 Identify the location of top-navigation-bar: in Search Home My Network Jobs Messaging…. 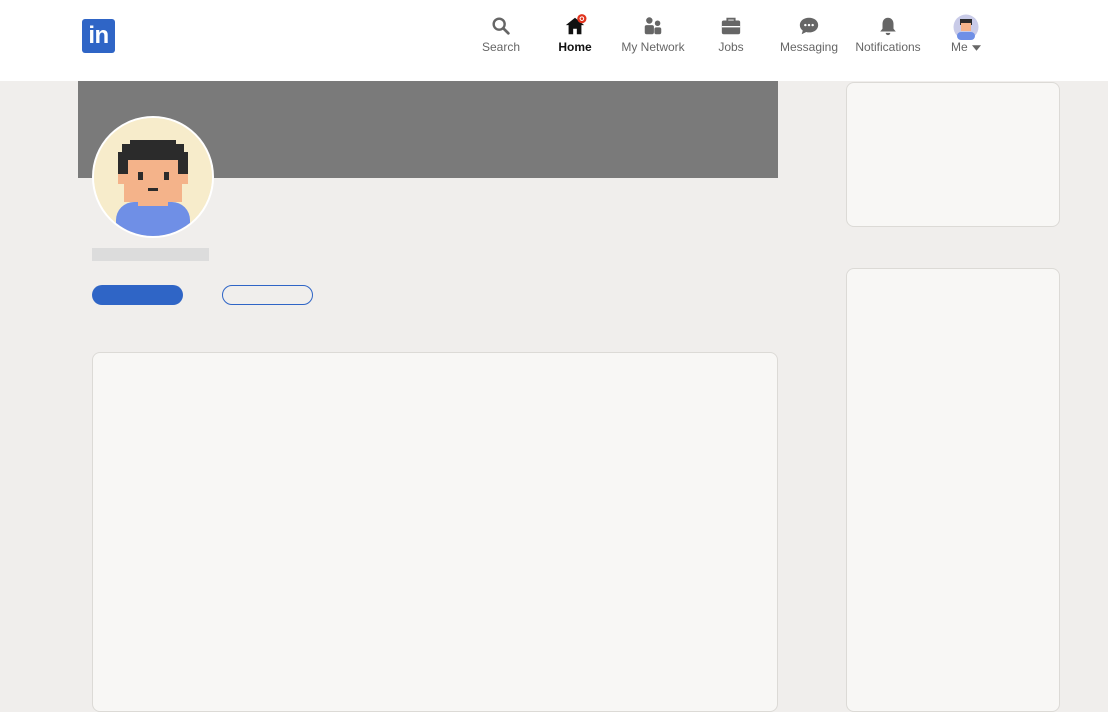
(554, 40).